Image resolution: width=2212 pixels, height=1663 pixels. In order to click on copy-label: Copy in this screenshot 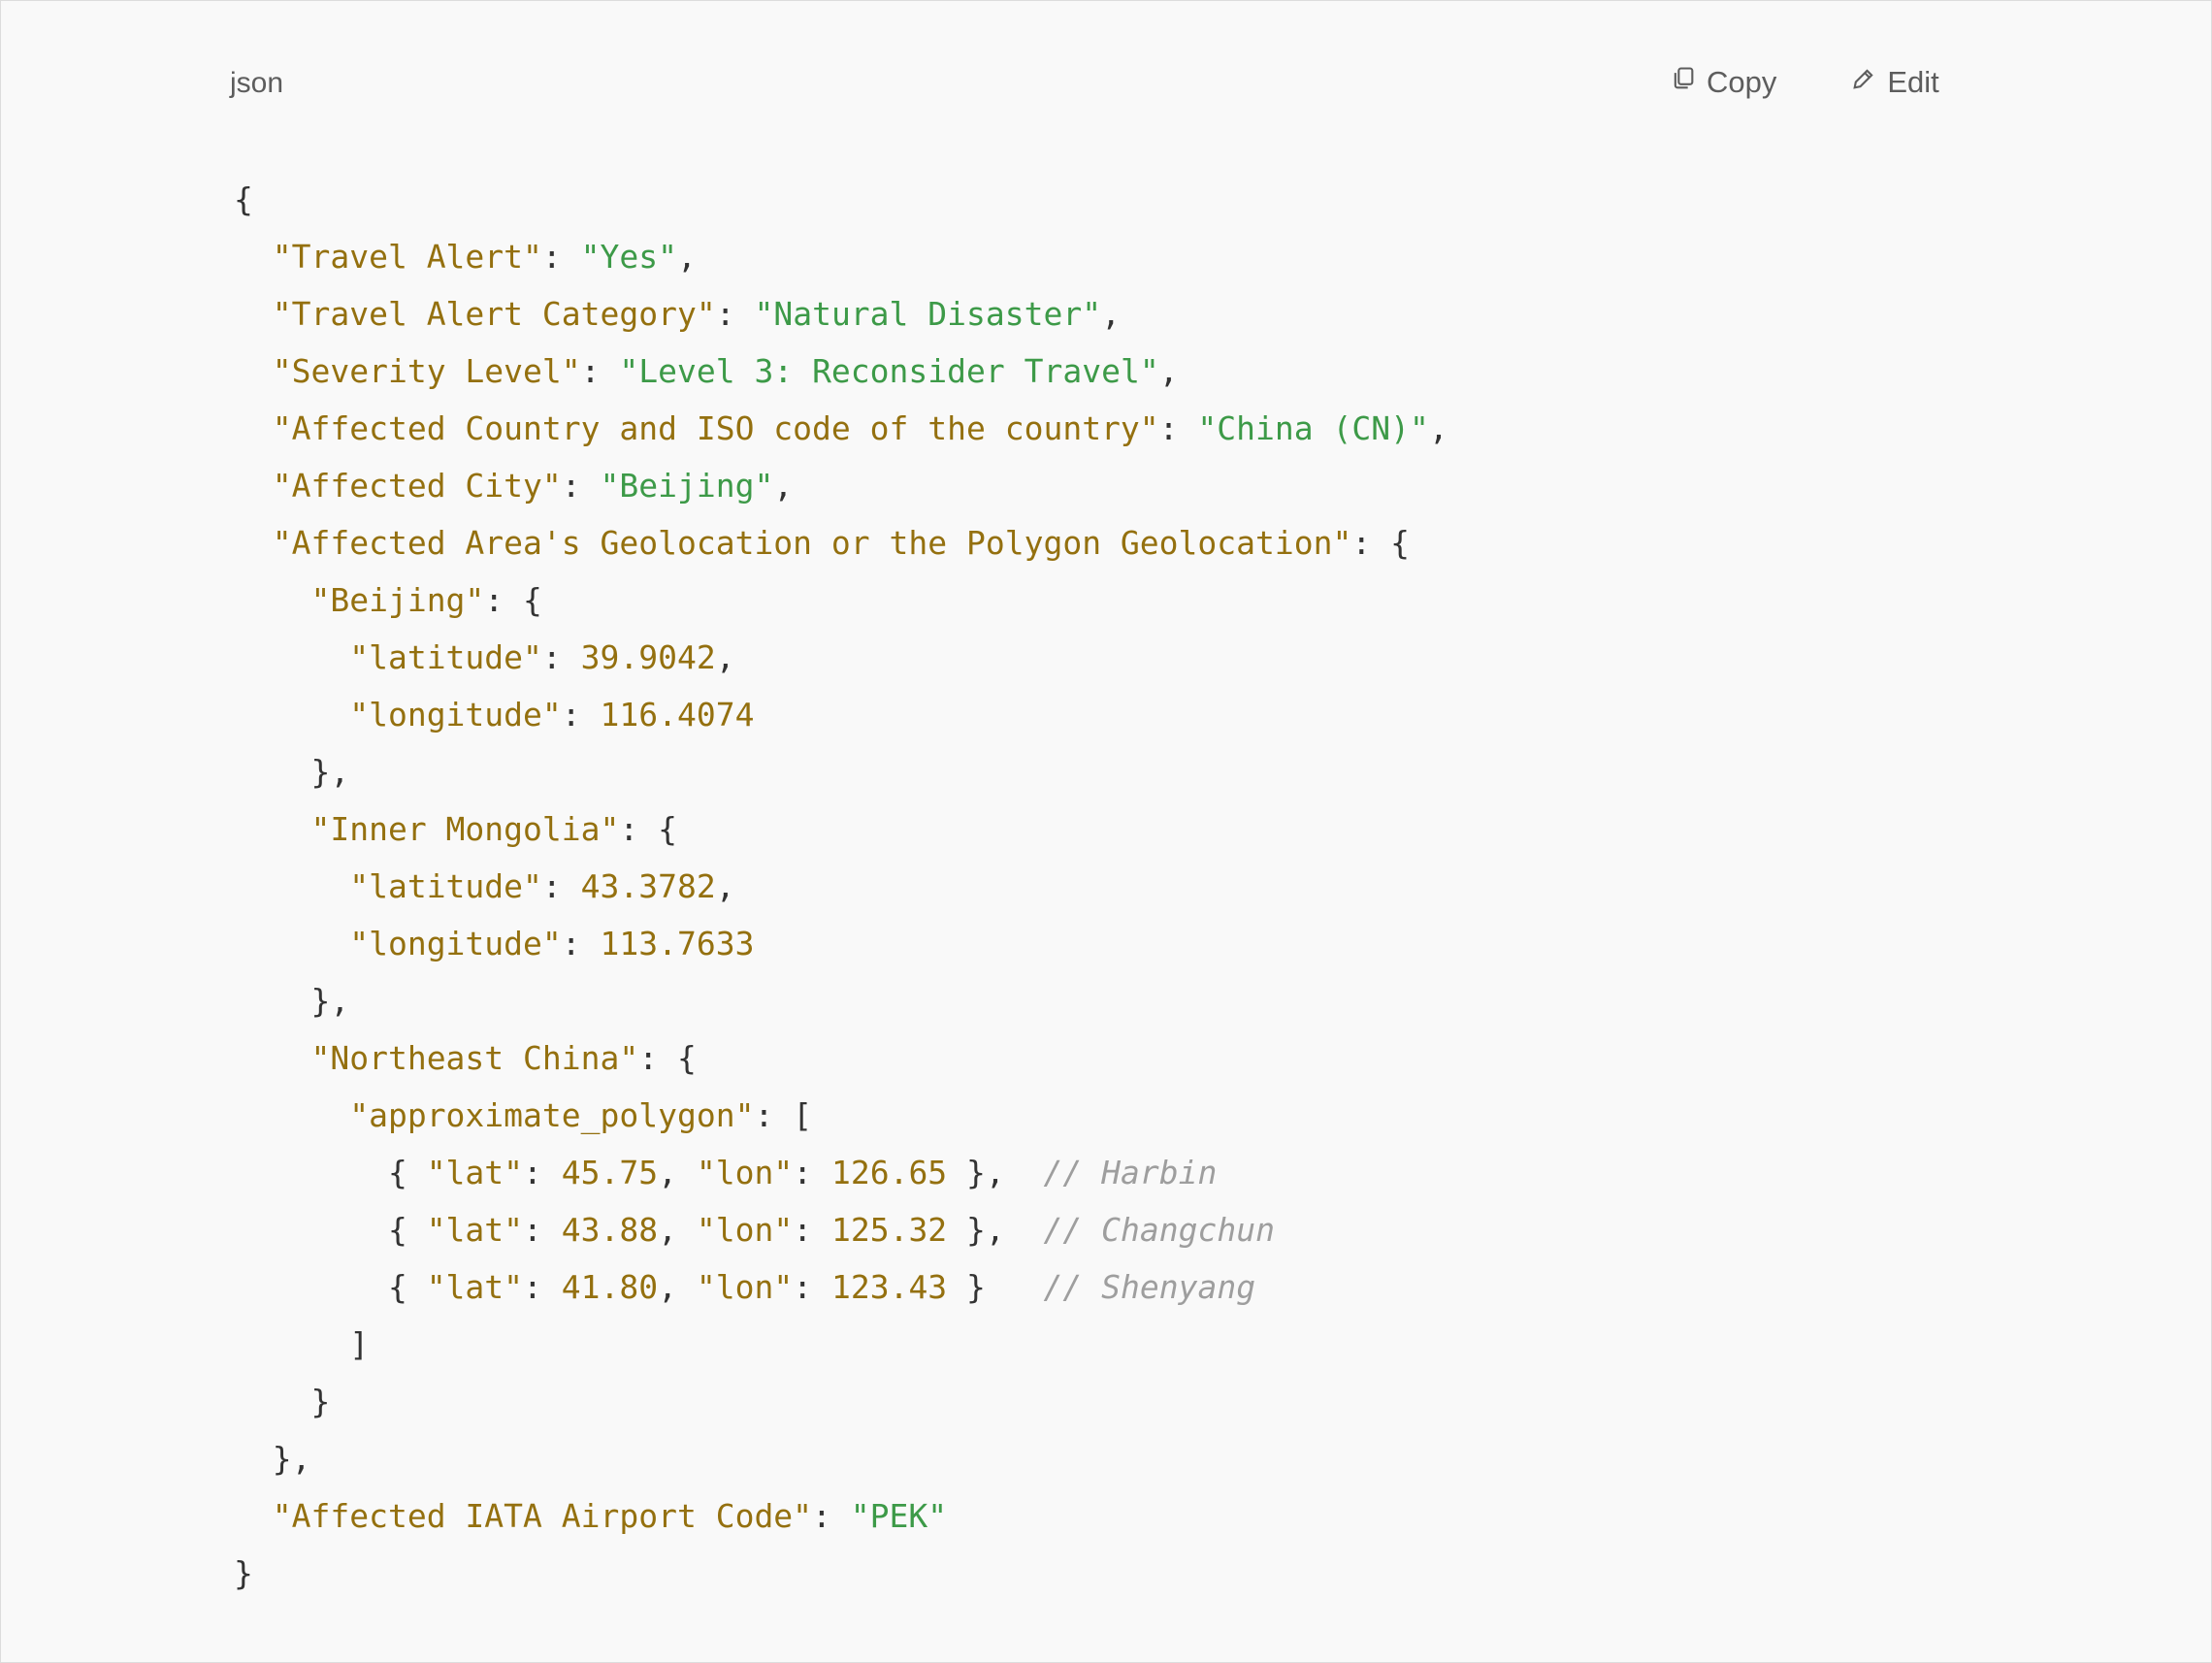, I will do `click(1742, 82)`.